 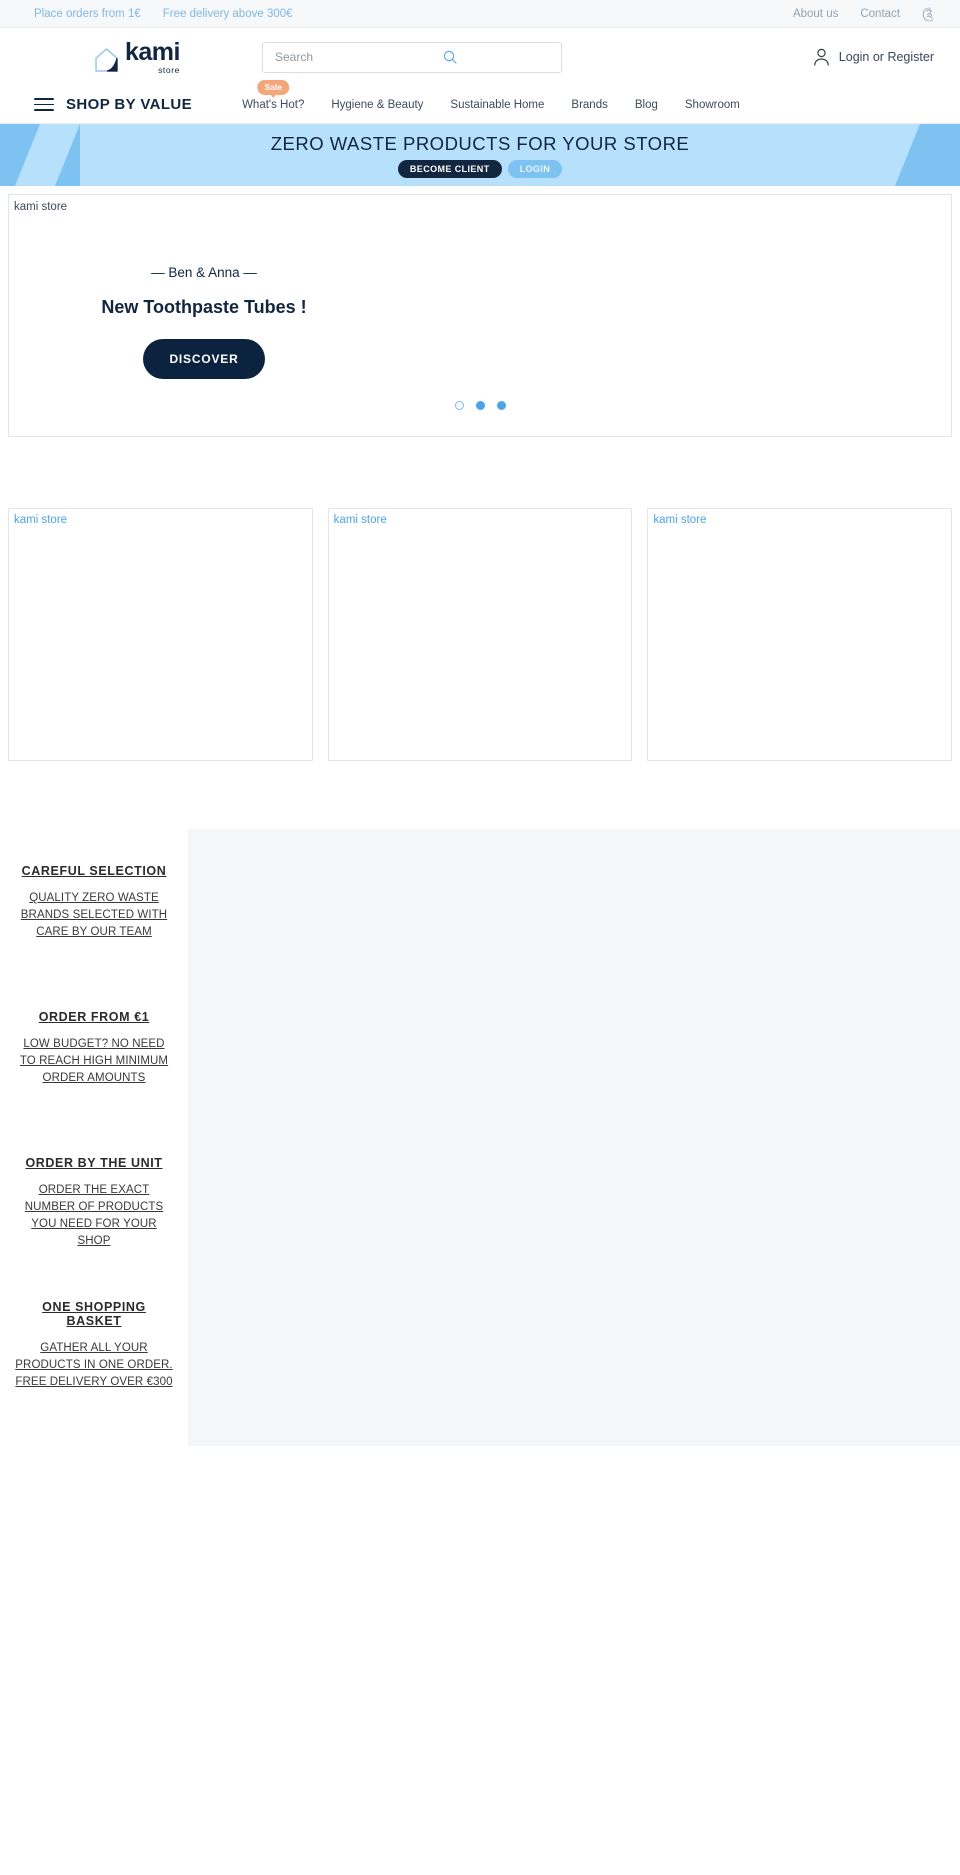 I want to click on nav-item-hygiene-beauty: Hygiene & Beauty, so click(x=377, y=105).